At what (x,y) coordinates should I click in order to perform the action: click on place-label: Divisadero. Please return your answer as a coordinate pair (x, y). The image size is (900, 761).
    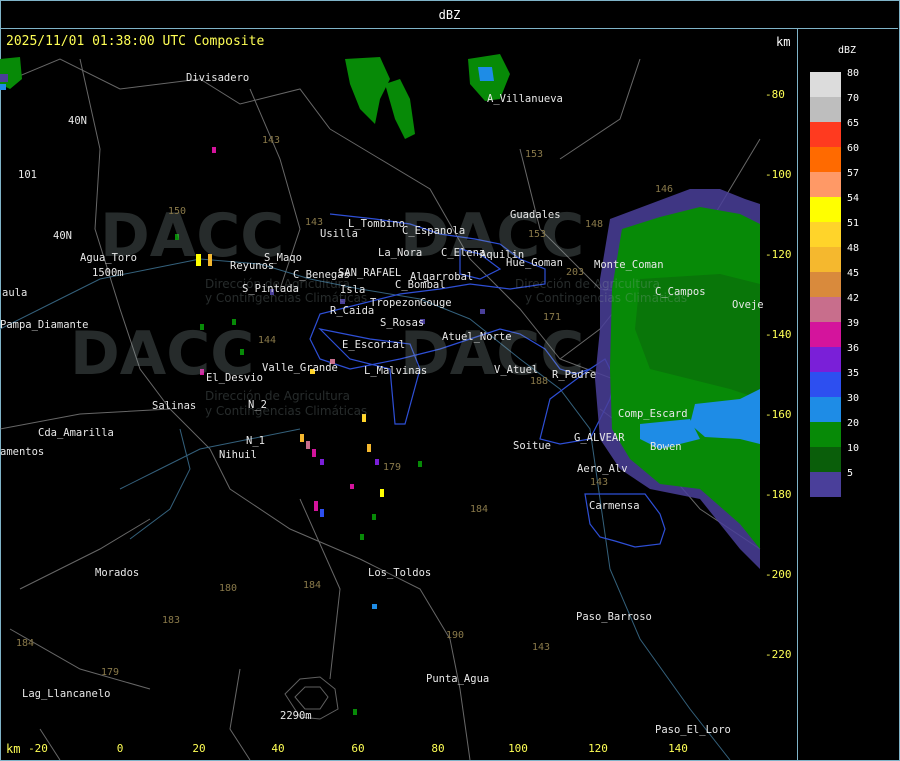
    Looking at the image, I should click on (218, 78).